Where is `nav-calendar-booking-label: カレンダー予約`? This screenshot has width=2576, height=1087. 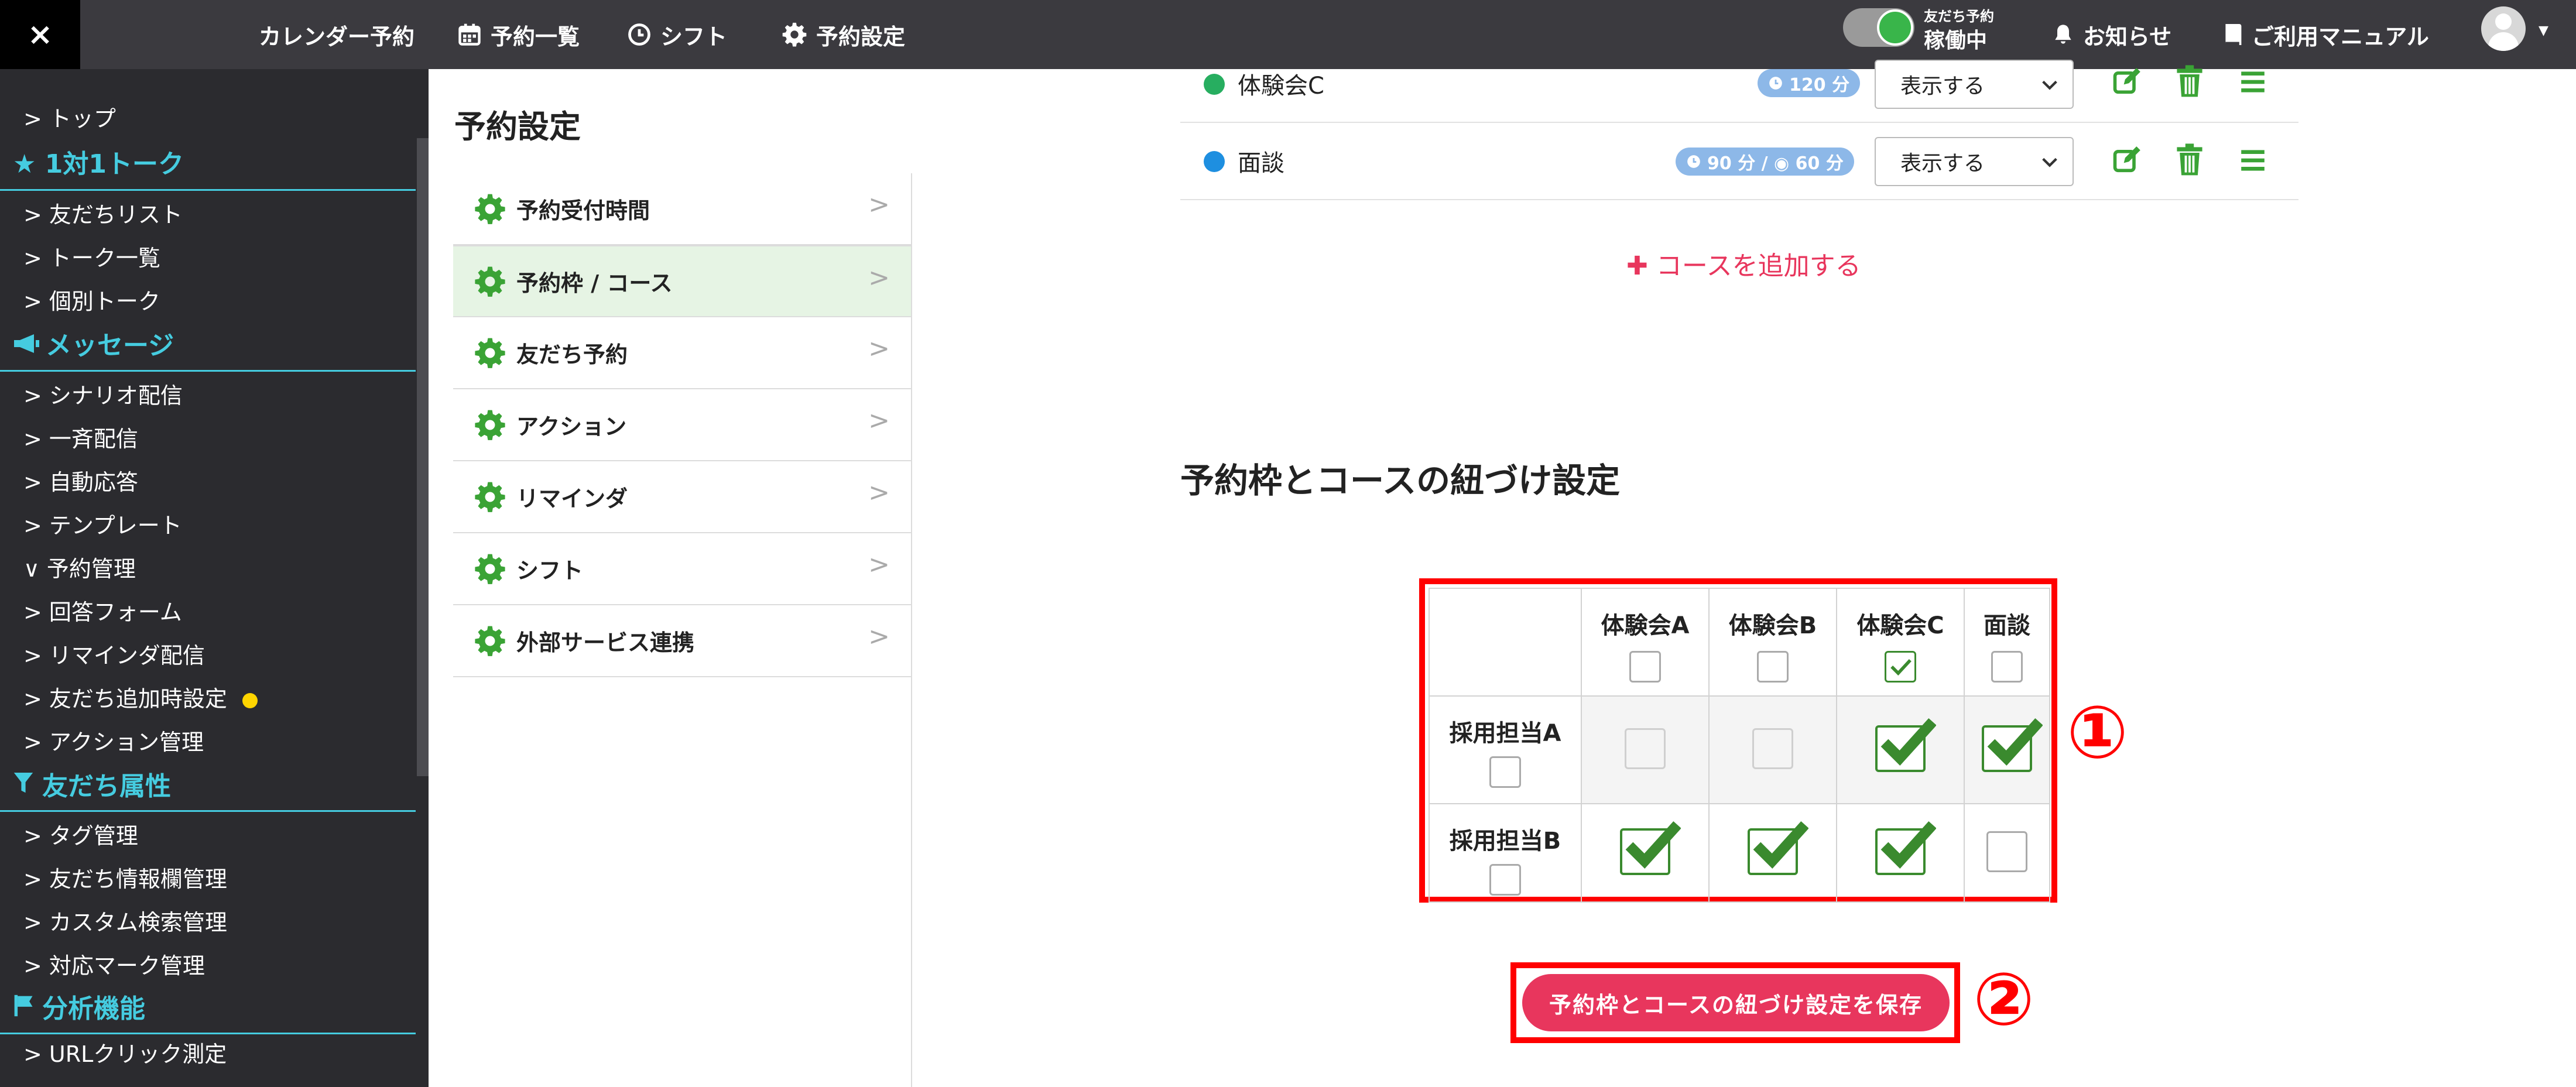
nav-calendar-booking-label: カレンダー予約 is located at coordinates (337, 36).